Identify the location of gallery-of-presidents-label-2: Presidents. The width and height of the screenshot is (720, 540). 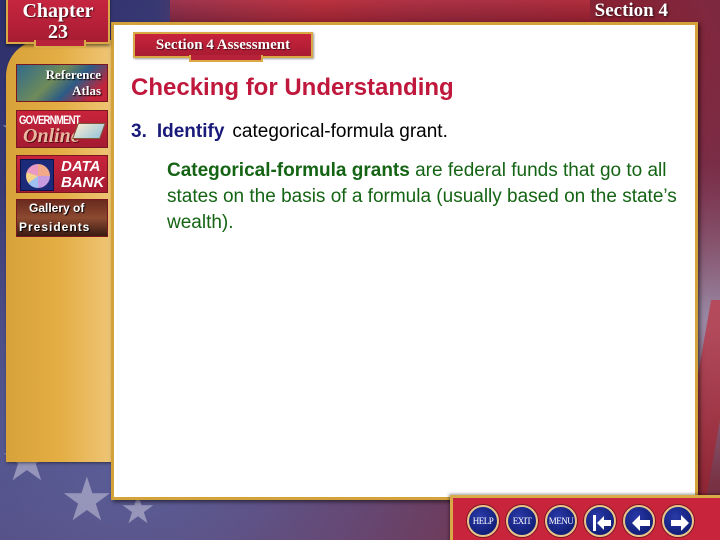
(55, 227).